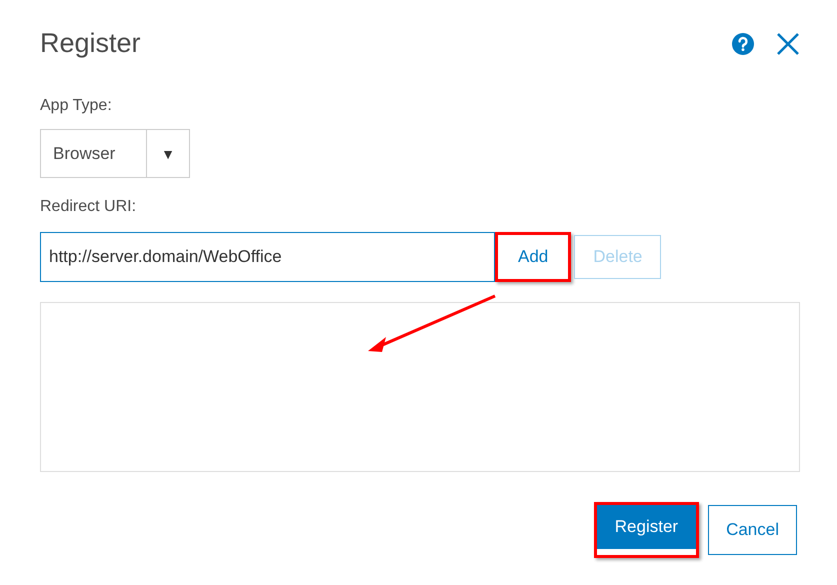 This screenshot has width=837, height=585. Describe the element at coordinates (76, 106) in the screenshot. I see `field-label: App Type:` at that location.